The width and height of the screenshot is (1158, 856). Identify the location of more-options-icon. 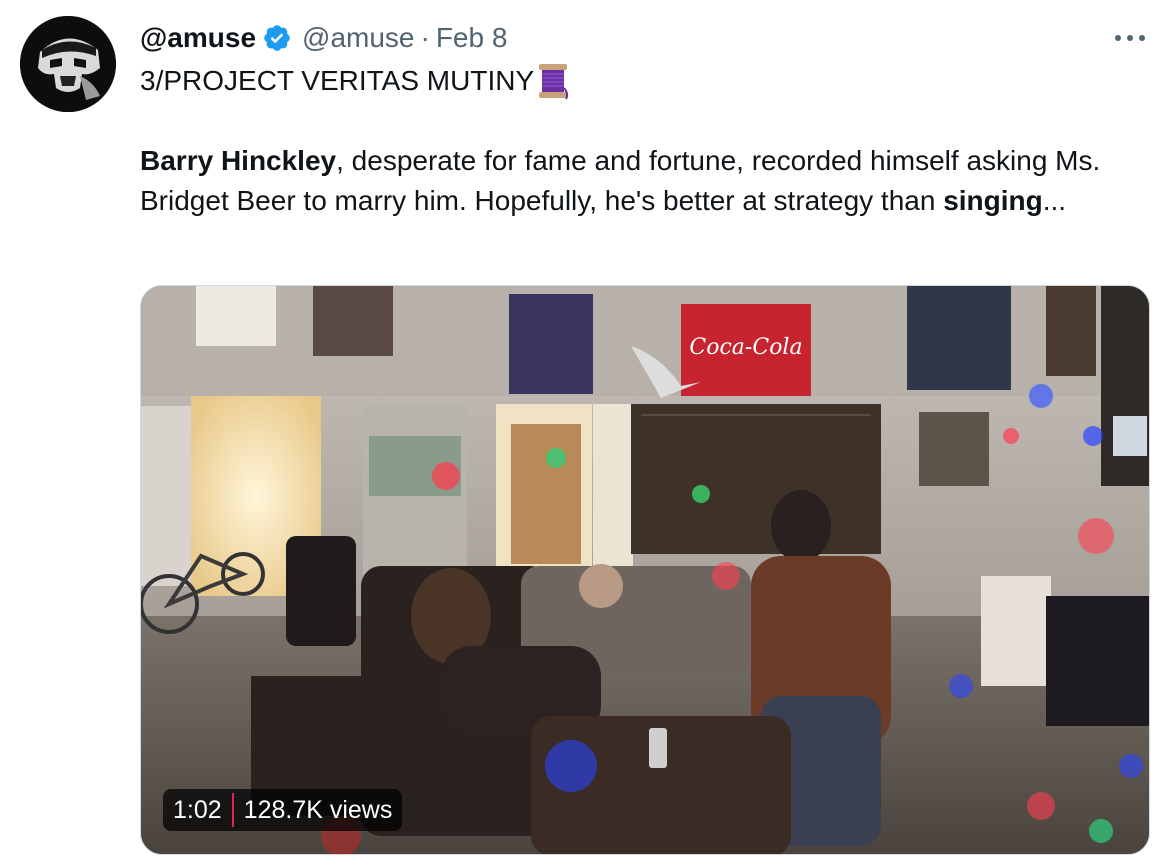
(1130, 38).